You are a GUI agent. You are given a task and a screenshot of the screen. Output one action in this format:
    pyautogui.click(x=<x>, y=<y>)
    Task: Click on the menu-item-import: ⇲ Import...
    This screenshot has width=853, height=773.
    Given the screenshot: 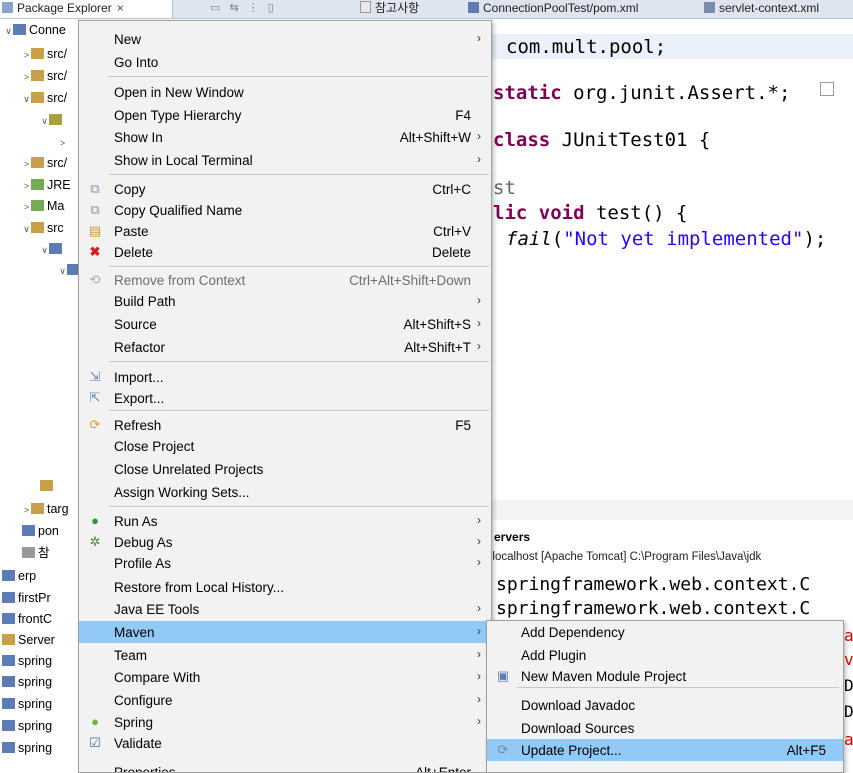 What is the action you would take?
    pyautogui.click(x=285, y=377)
    